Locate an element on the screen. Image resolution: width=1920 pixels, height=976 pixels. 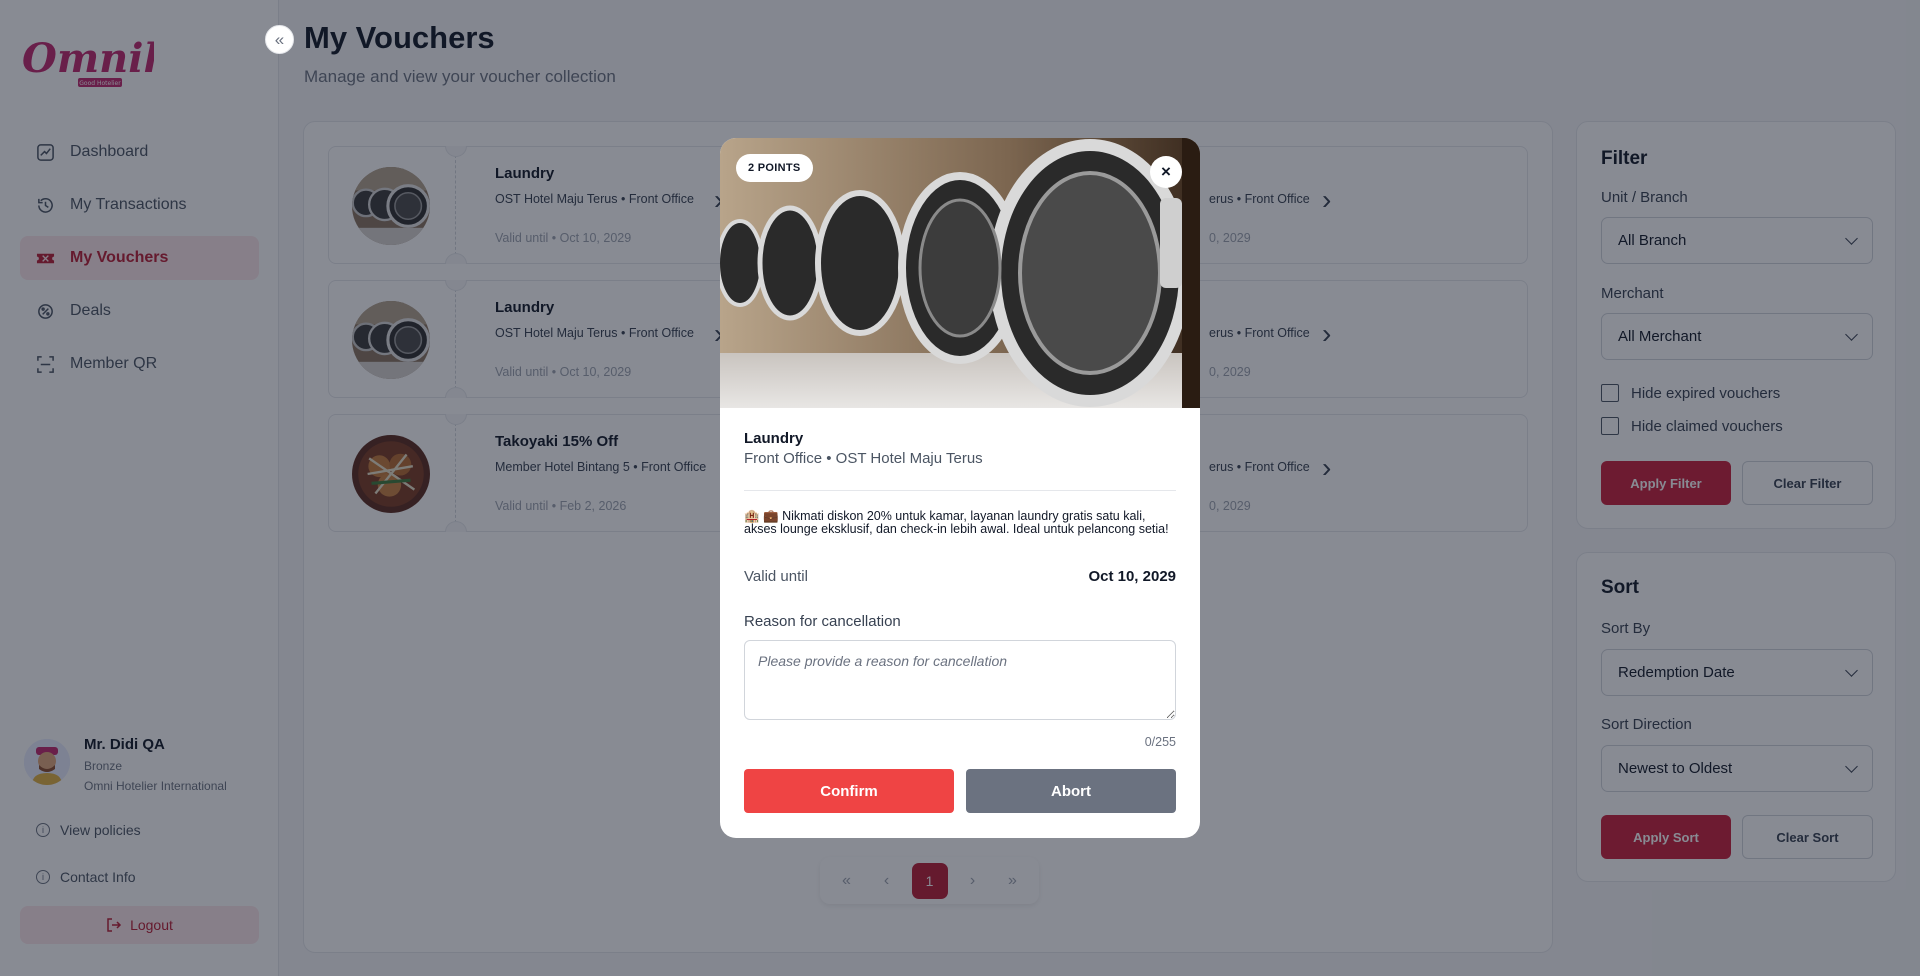
close-button: × is located at coordinates (1166, 172).